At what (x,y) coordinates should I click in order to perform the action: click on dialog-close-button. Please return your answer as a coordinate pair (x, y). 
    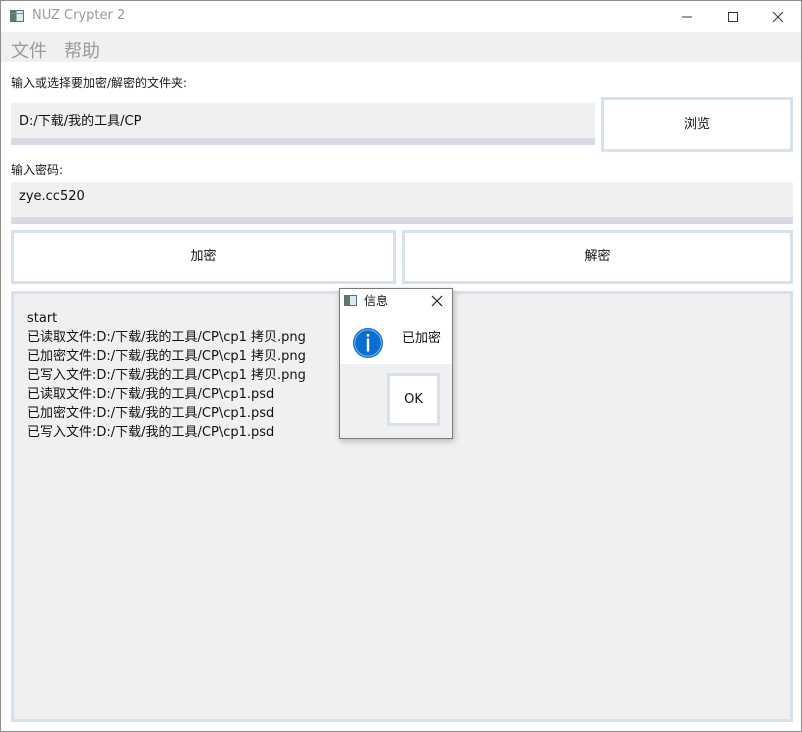
    Looking at the image, I should click on (437, 301).